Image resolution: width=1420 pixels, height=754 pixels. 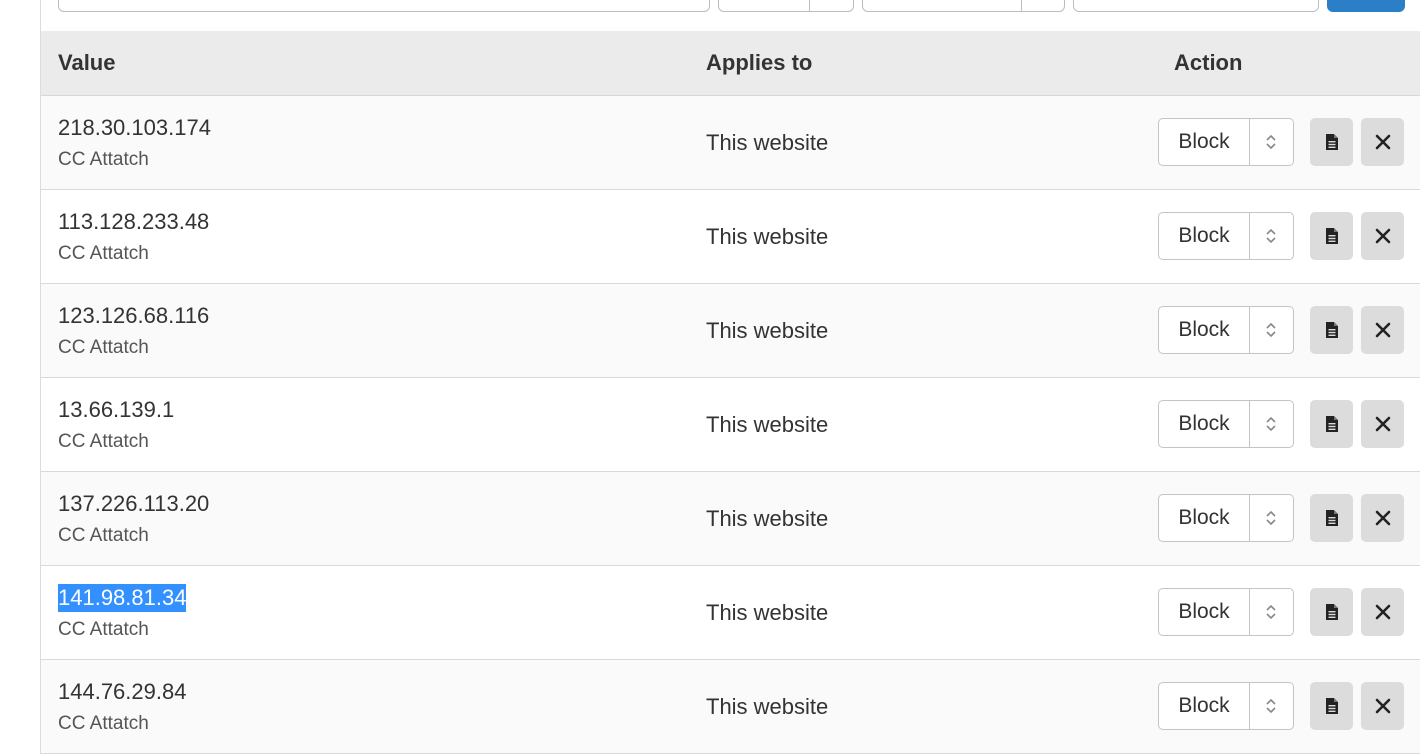 I want to click on column-header-applies-to: Applies to, so click(x=759, y=62).